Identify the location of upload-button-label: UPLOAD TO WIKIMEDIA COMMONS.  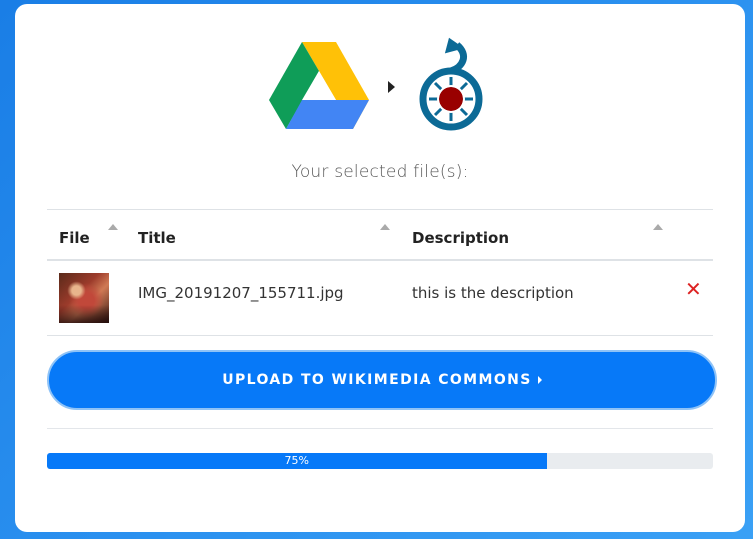
(377, 380).